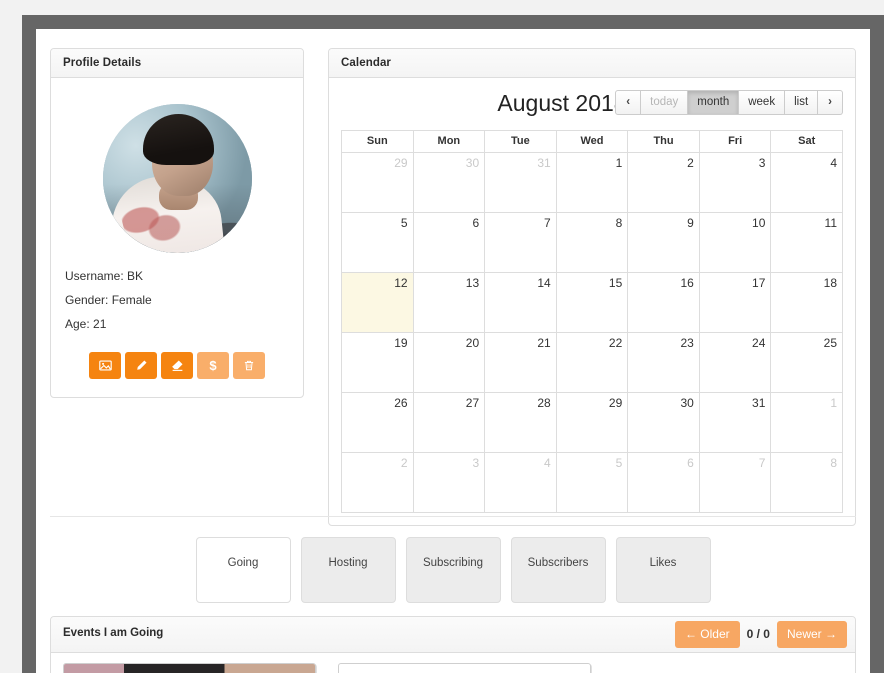  I want to click on calendar-month-button: month, so click(714, 102).